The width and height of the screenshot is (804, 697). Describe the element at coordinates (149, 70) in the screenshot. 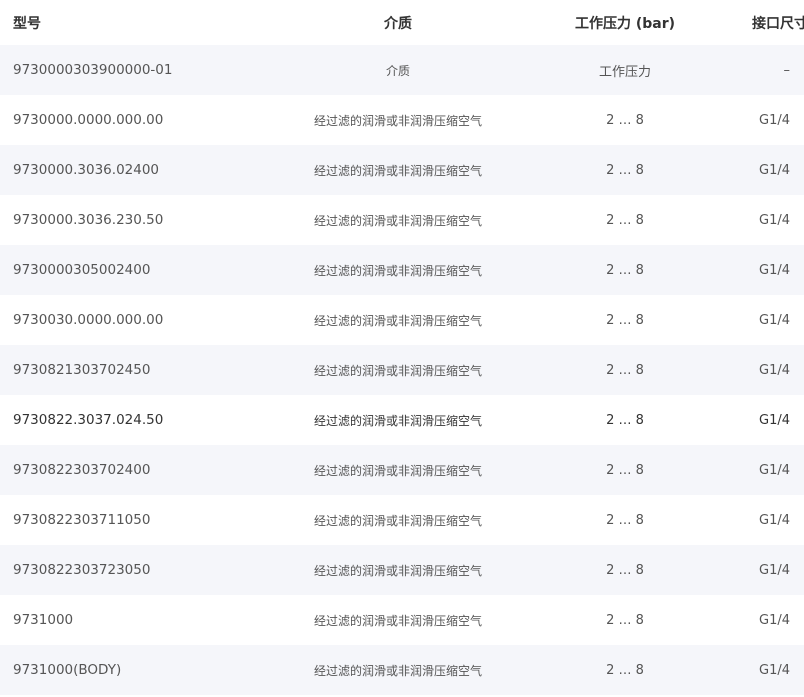

I see `cell-model: 9730000303900000-01` at that location.